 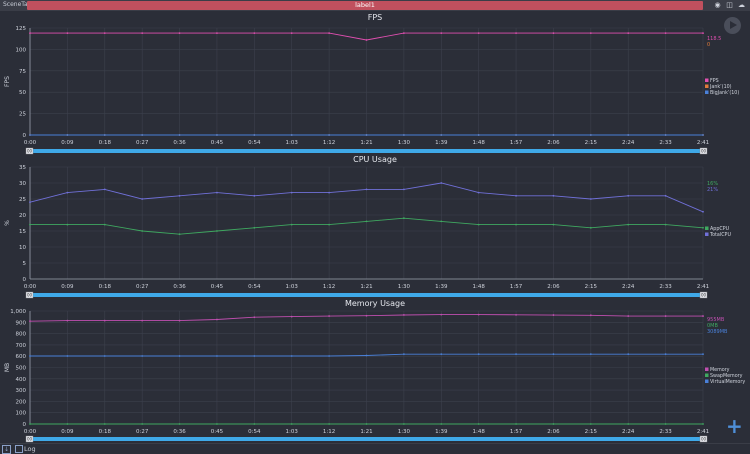 What do you see at coordinates (720, 229) in the screenshot?
I see `legend-label: AppCPU` at bounding box center [720, 229].